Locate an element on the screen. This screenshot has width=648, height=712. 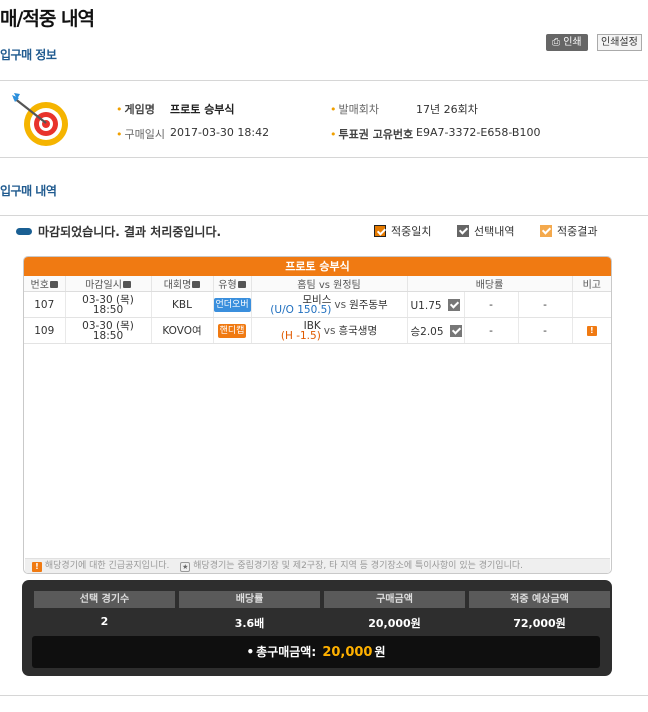
print-button: ⎙ 인쇄 is located at coordinates (567, 42).